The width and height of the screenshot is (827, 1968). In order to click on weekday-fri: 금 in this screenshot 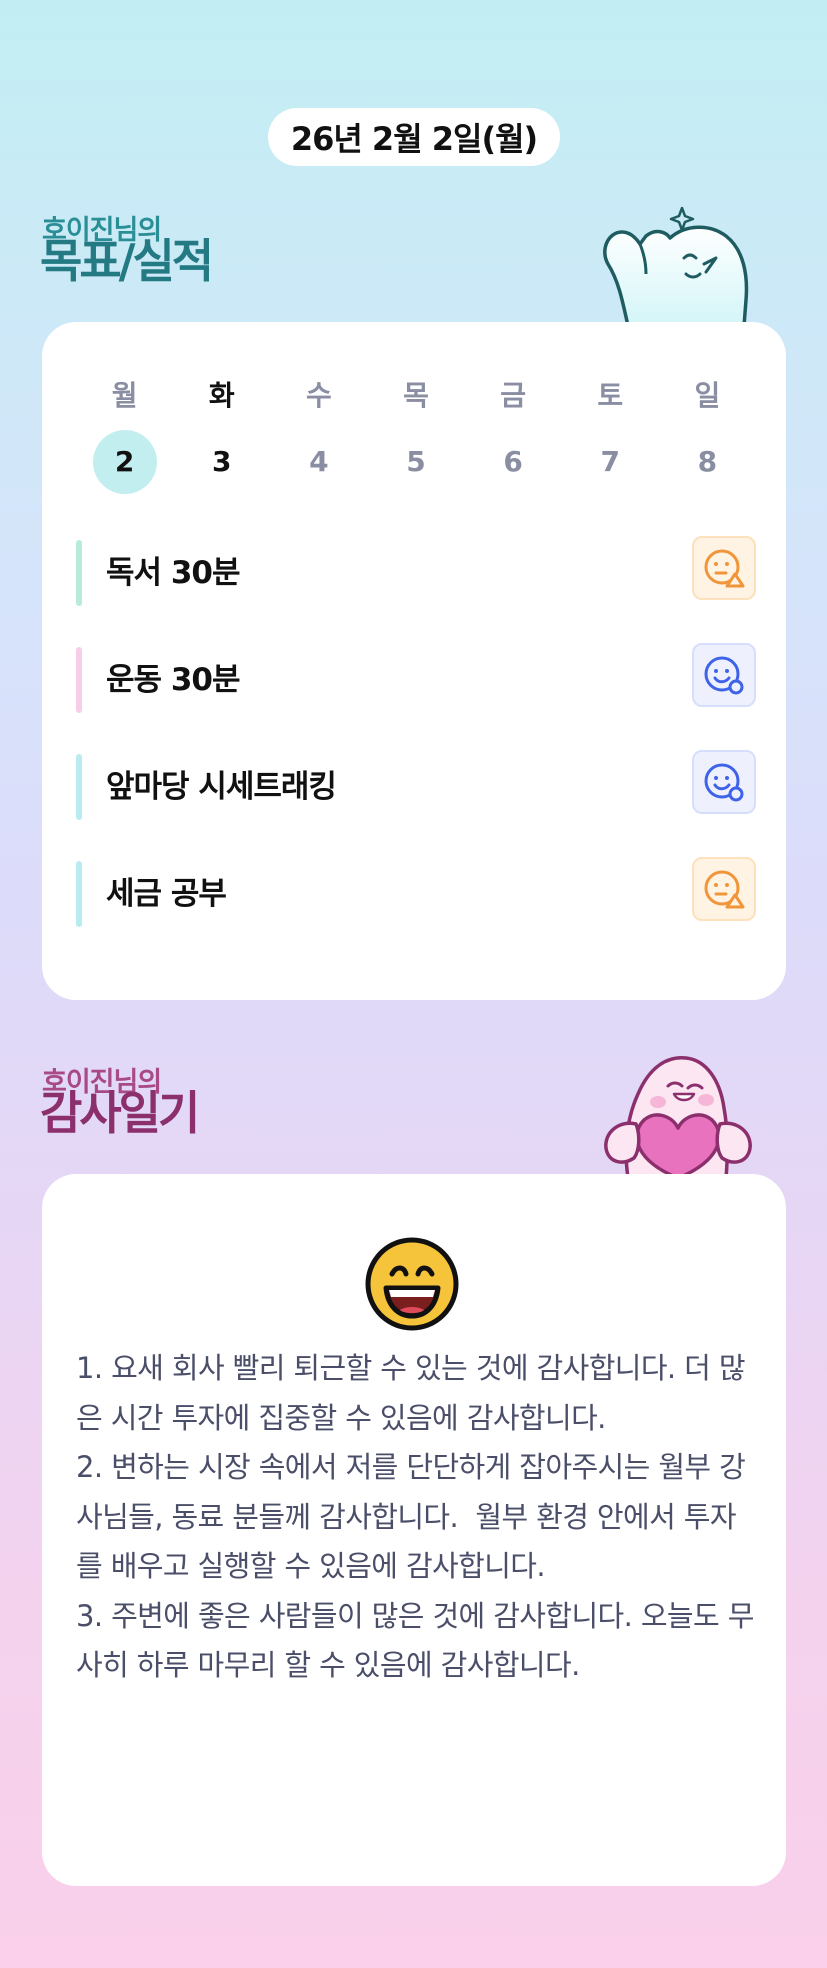, I will do `click(513, 395)`.